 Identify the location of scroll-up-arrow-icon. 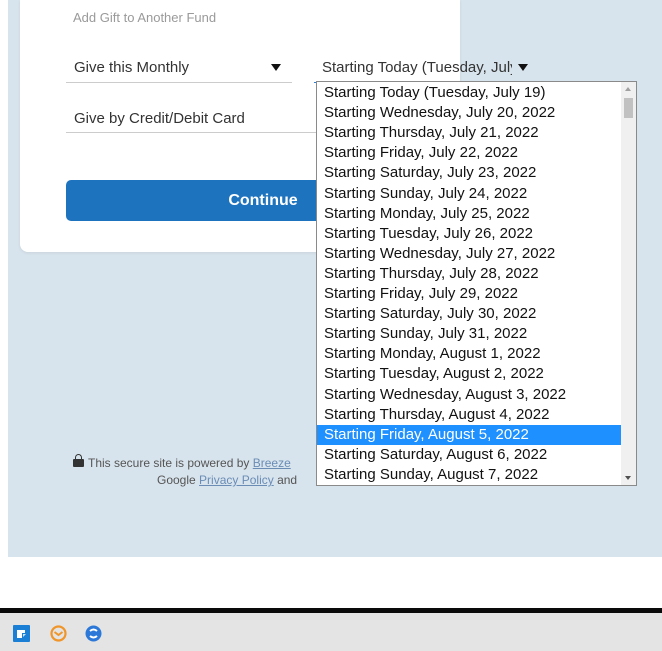
(628, 89).